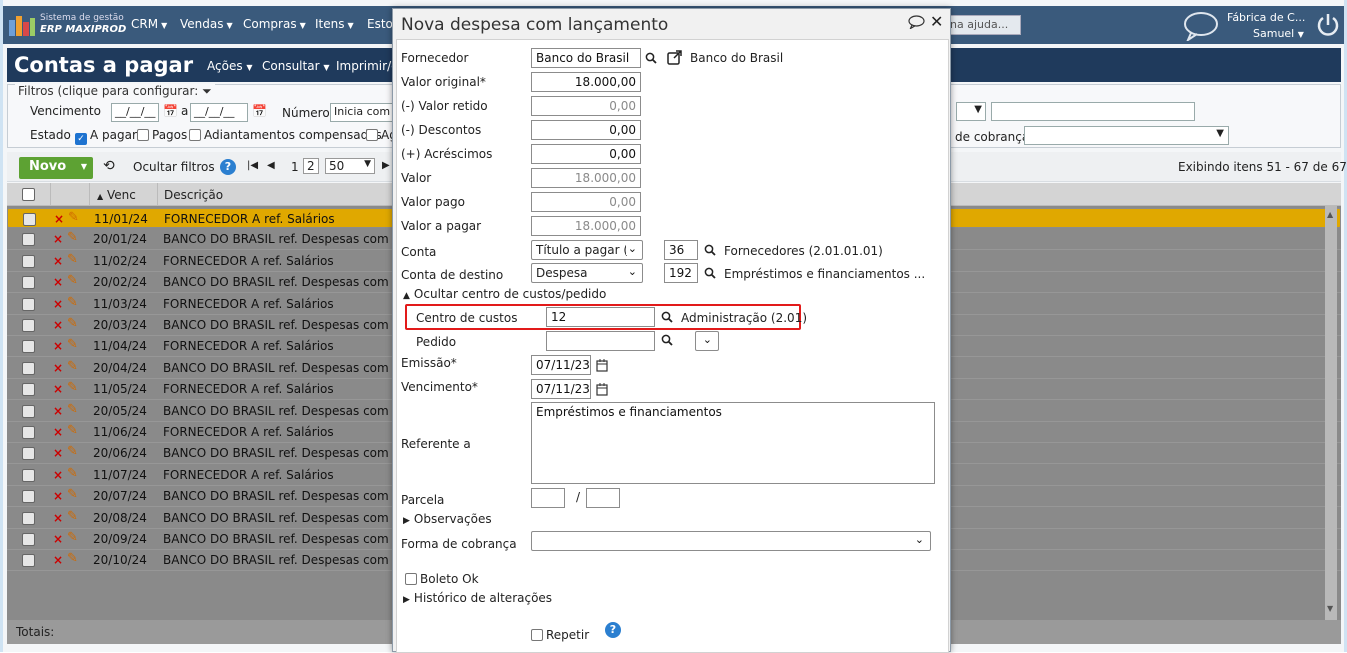  I want to click on fornecedor-input: Banco do Brasil, so click(586, 58).